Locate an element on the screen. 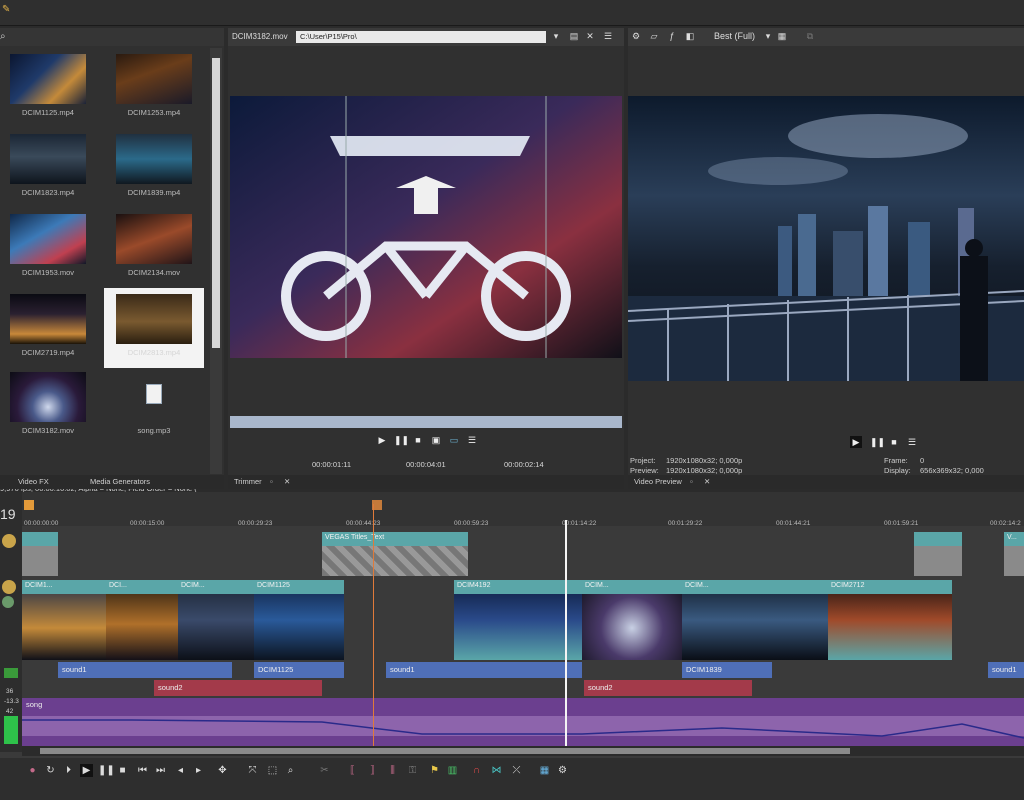  playhead-cursor is located at coordinates (566, 636).